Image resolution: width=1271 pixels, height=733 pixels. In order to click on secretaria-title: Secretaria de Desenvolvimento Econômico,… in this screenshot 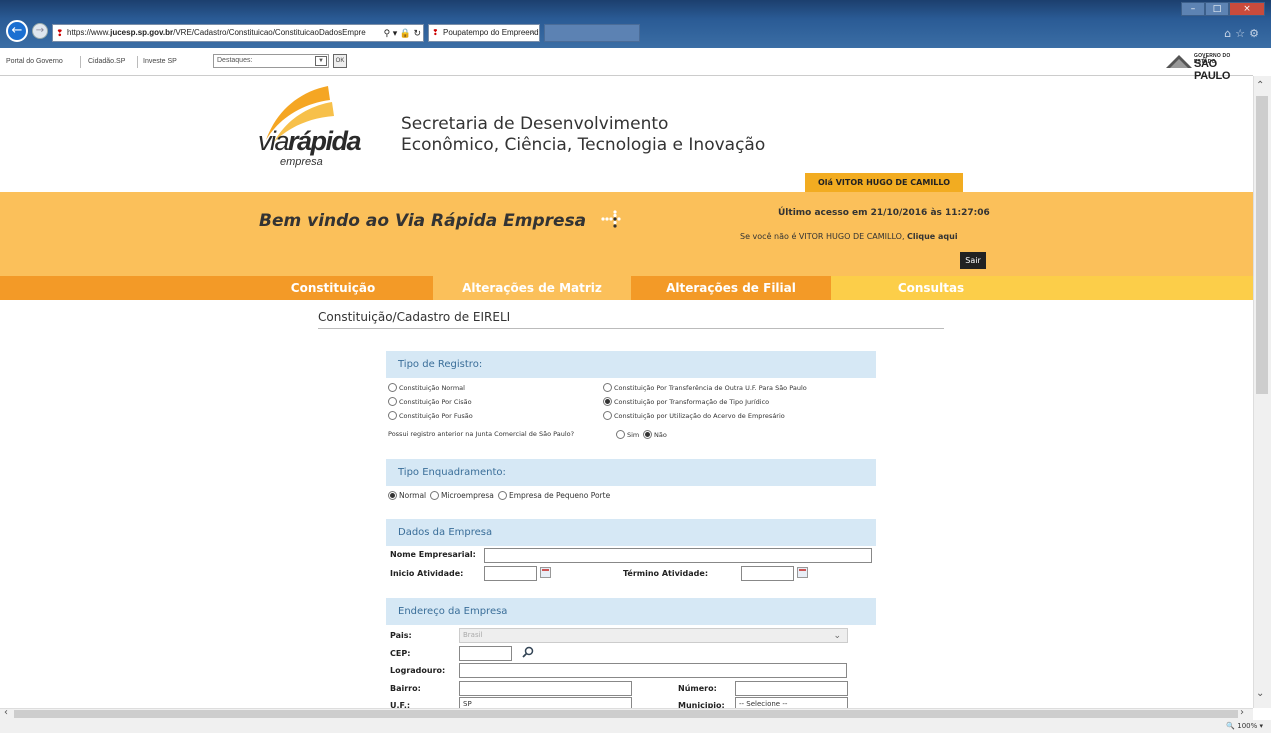, I will do `click(583, 135)`.